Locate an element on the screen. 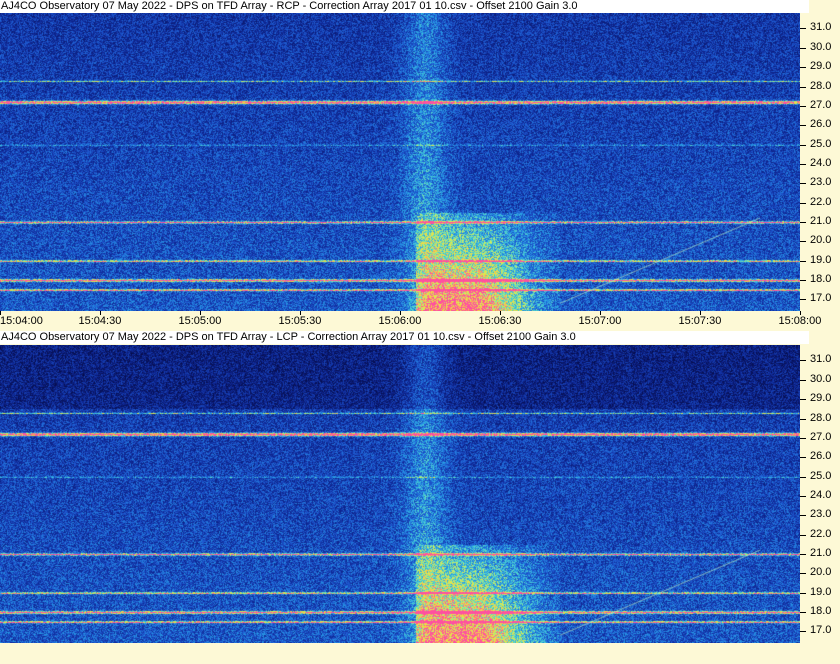 This screenshot has width=840, height=664. x-tick-label: 15:05:00 is located at coordinates (200, 321).